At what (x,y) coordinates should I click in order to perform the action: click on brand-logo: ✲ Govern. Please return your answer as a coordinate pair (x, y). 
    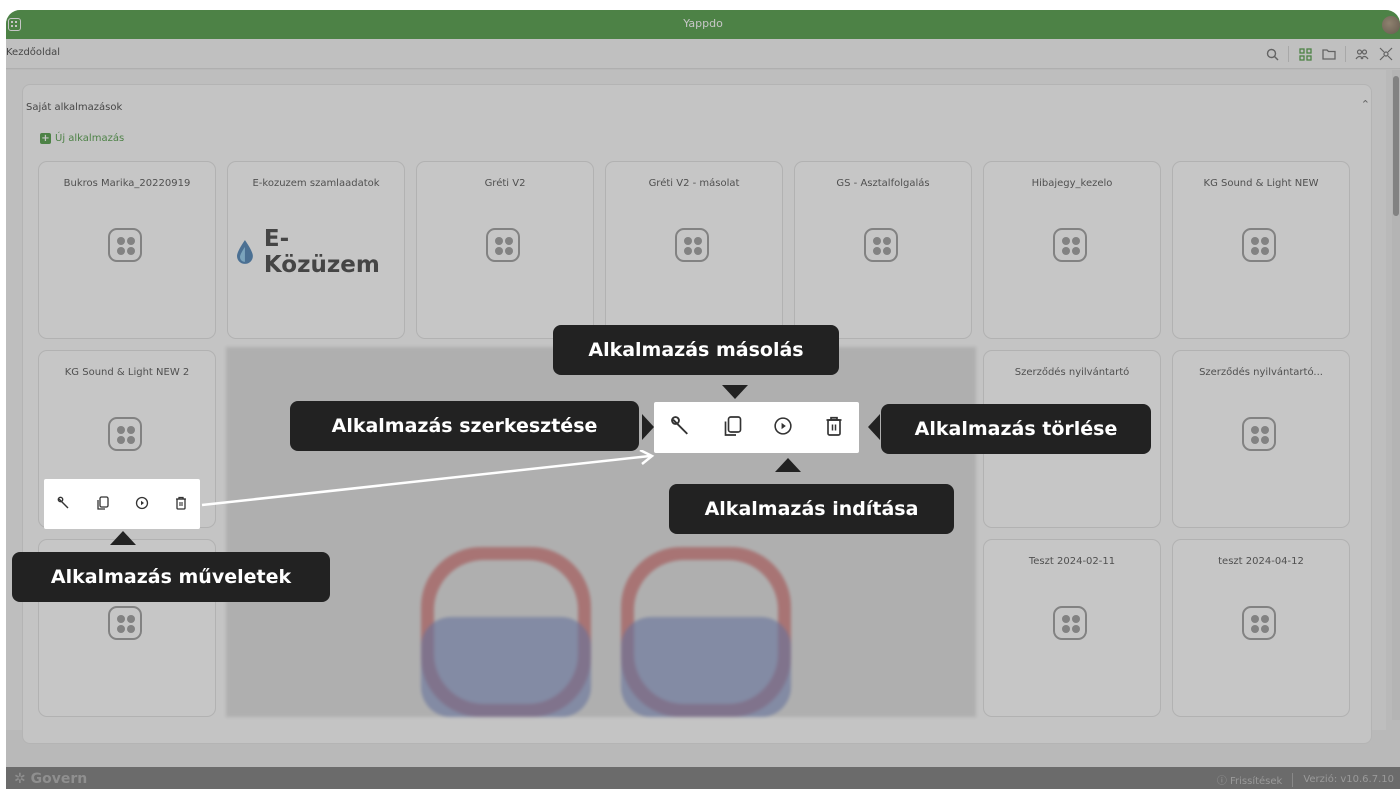
    Looking at the image, I should click on (51, 779).